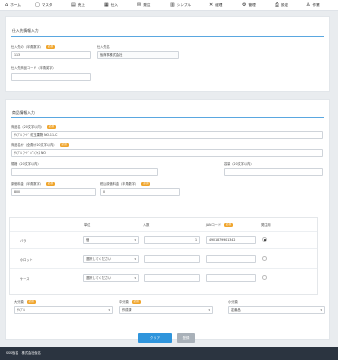  I want to click on jan-input-small-lot, so click(231, 259).